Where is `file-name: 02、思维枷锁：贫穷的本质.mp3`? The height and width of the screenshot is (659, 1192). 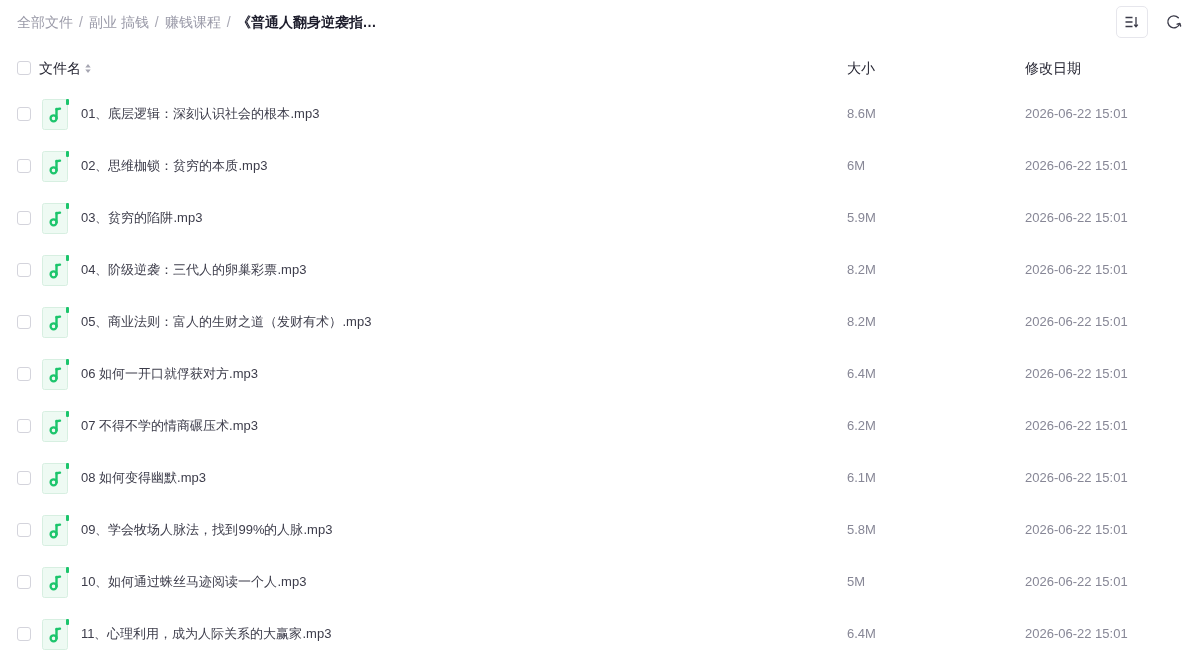 file-name: 02、思维枷锁：贫穷的本质.mp3 is located at coordinates (174, 166).